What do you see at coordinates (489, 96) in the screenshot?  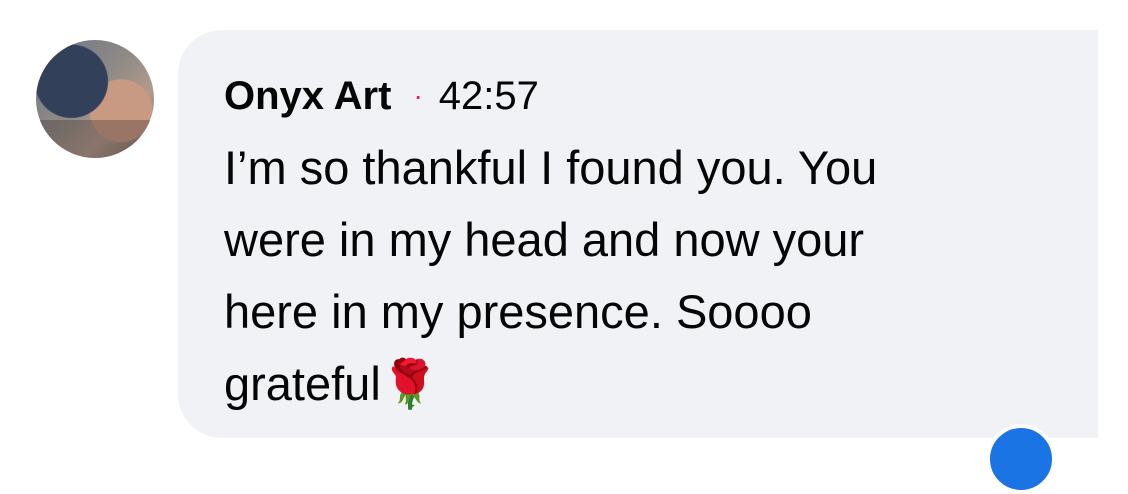 I see `comment-timestamp: 42:57` at bounding box center [489, 96].